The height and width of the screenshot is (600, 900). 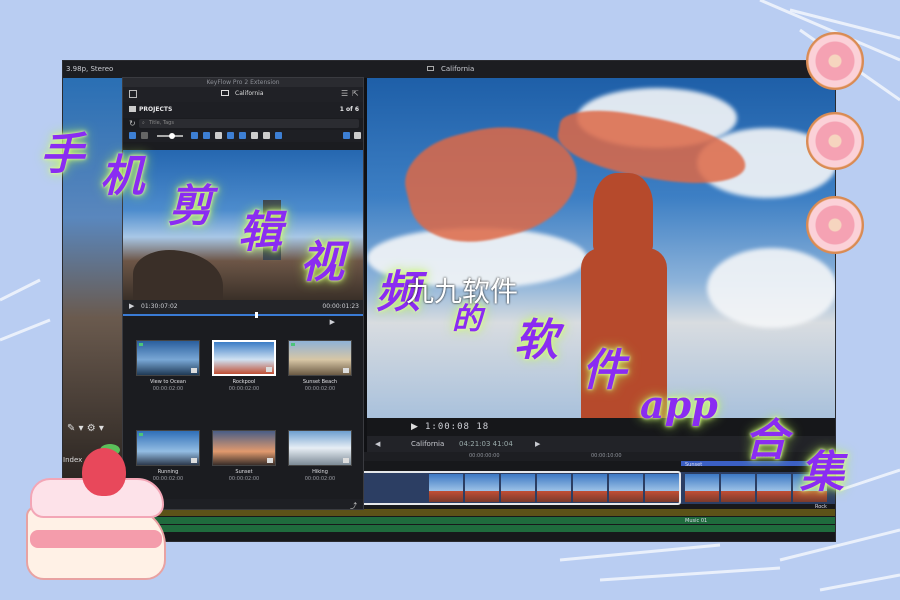 I want to click on projects-row: PROJECTS 1 of 6, so click(x=243, y=110).